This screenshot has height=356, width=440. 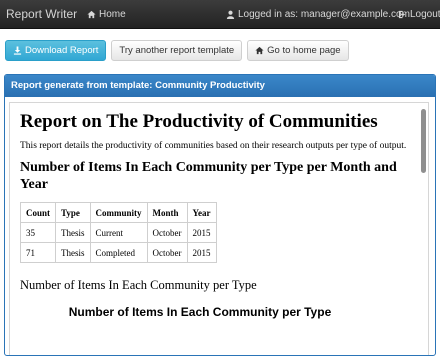 I want to click on logged-in-label: Logged in as: manager@example.com, so click(x=324, y=14).